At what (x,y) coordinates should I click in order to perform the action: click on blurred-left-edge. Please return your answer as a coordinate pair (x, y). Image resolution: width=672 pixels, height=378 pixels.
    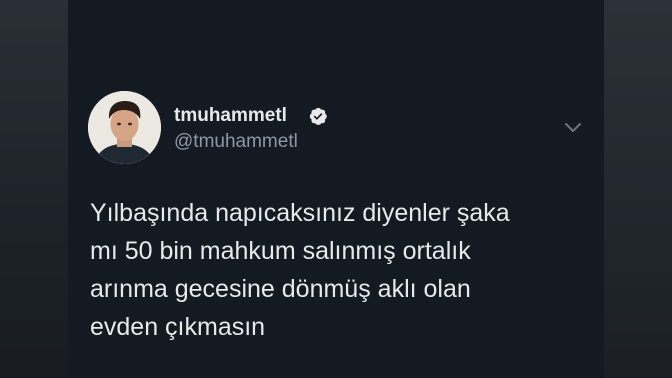
    Looking at the image, I should click on (34, 189).